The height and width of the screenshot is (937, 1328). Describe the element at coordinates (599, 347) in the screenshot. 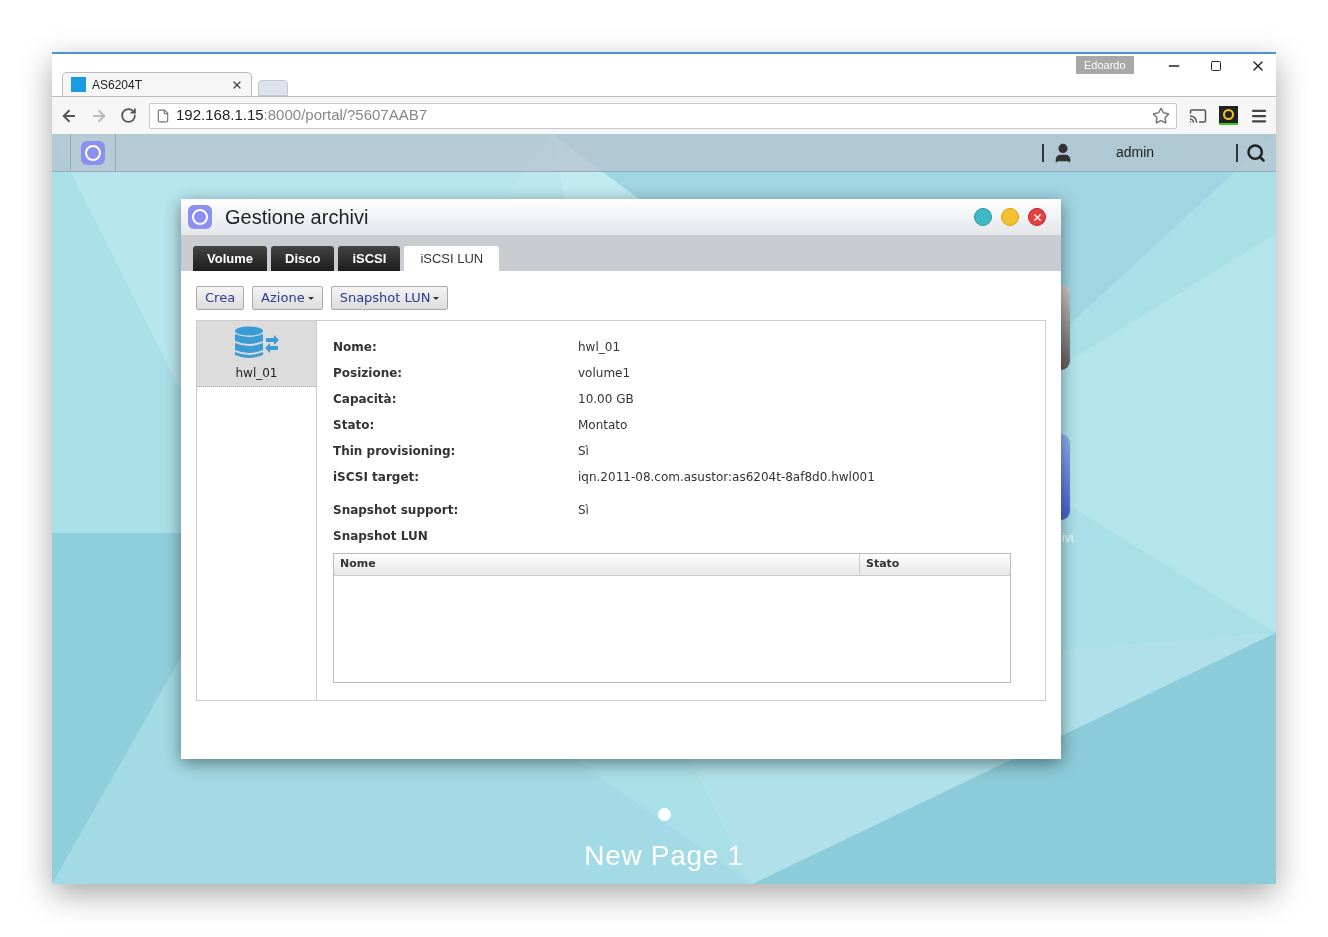

I see `detail-value: hwl_01` at that location.